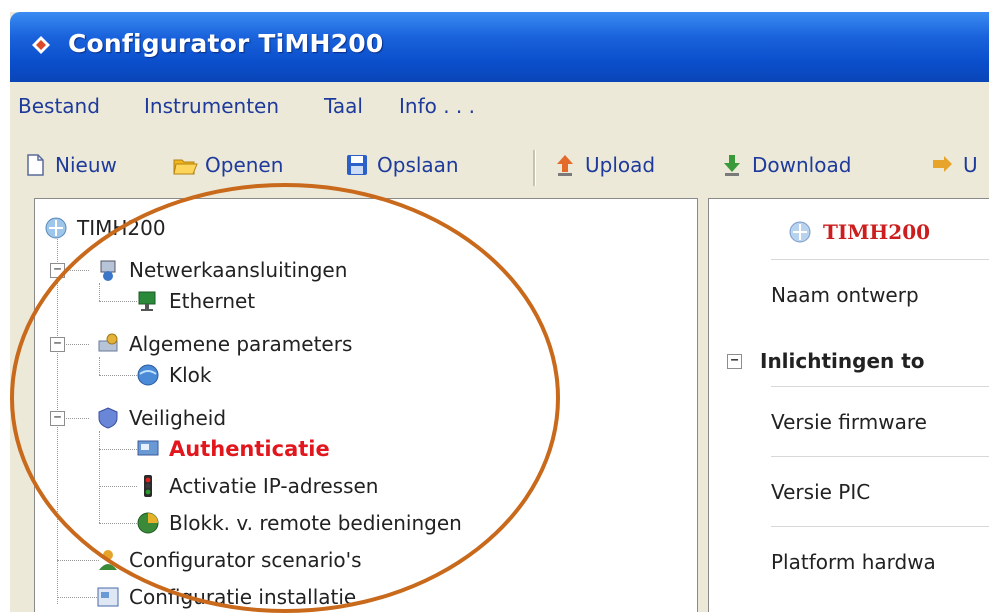 This screenshot has height=613, width=989. What do you see at coordinates (418, 165) in the screenshot?
I see `save-label: Opslaan` at bounding box center [418, 165].